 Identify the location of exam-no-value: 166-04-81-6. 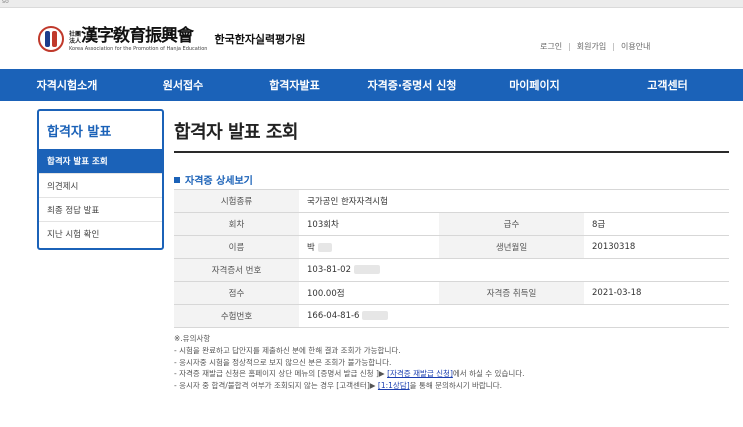
(333, 316).